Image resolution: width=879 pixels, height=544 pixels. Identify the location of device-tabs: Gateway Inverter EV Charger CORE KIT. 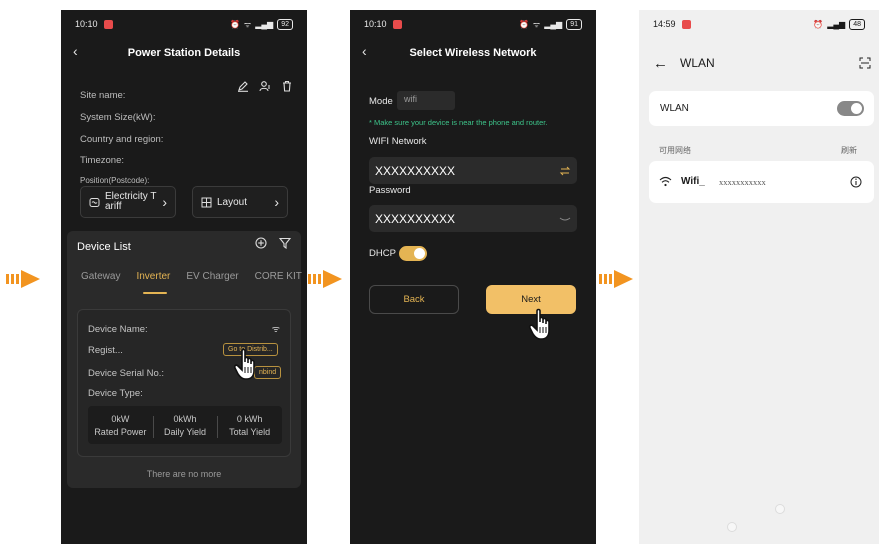
(191, 276).